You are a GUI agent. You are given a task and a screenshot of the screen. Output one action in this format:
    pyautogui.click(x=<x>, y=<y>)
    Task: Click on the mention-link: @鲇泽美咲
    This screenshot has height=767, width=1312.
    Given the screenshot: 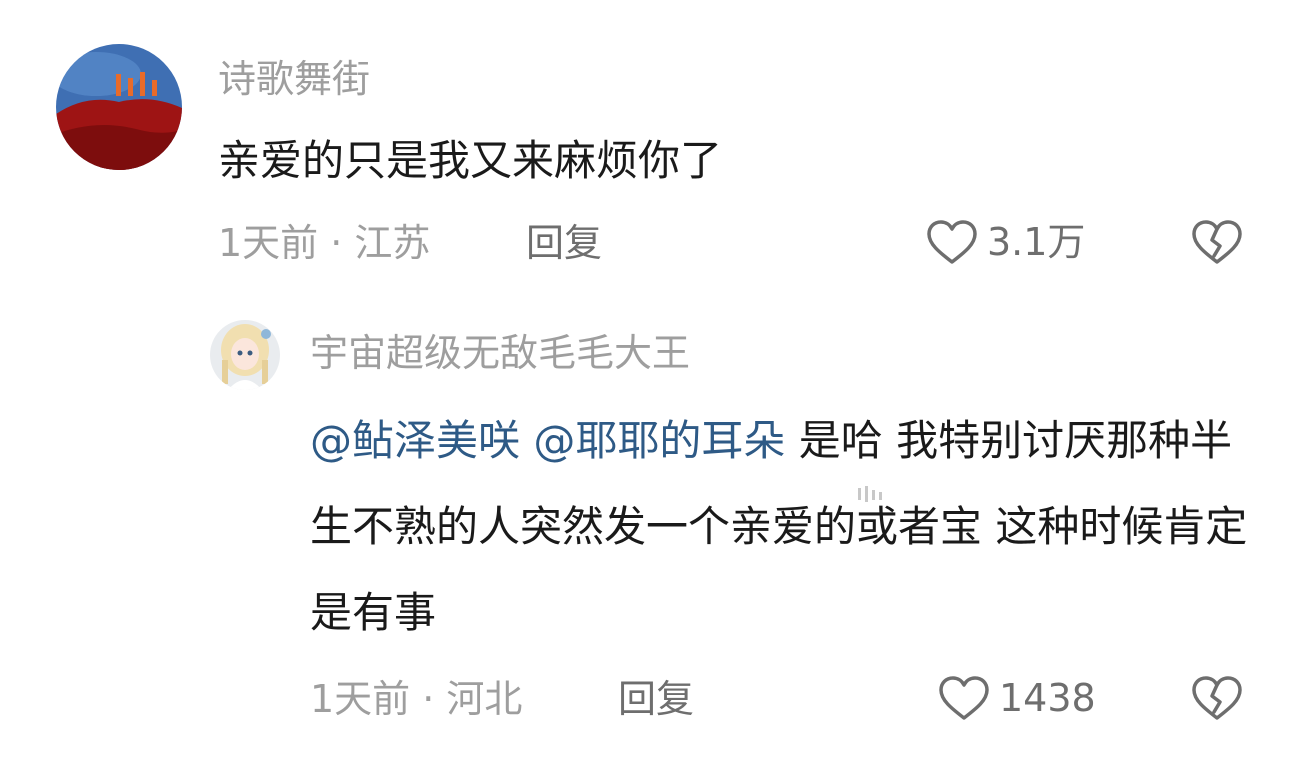 What is the action you would take?
    pyautogui.click(x=415, y=440)
    